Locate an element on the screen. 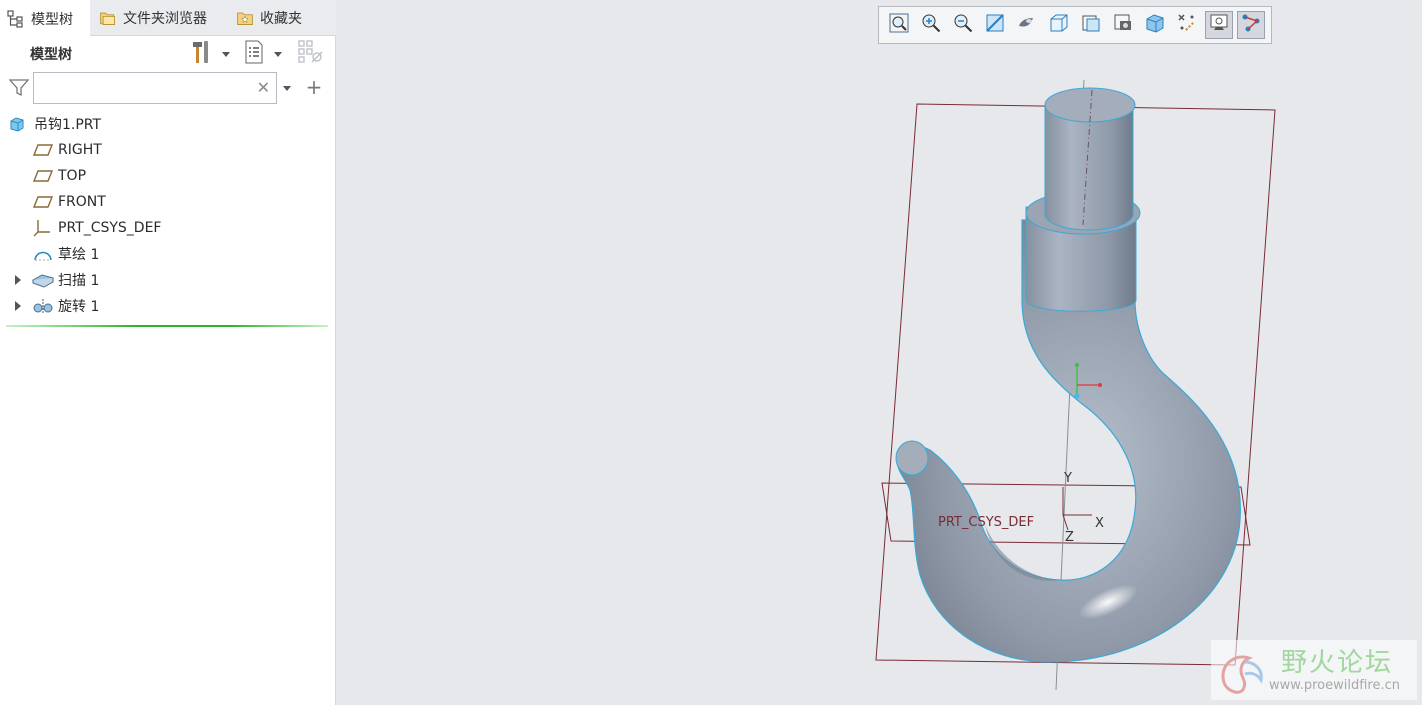  saved-orientations-icon is located at coordinates (1059, 25).